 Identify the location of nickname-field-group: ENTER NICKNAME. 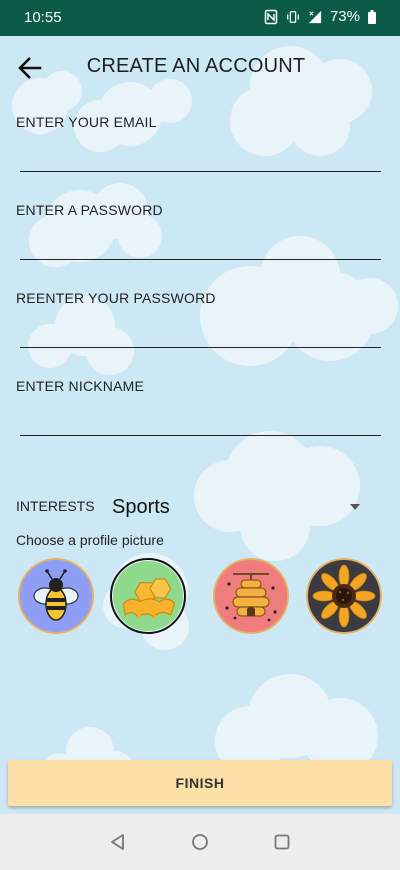
(200, 407).